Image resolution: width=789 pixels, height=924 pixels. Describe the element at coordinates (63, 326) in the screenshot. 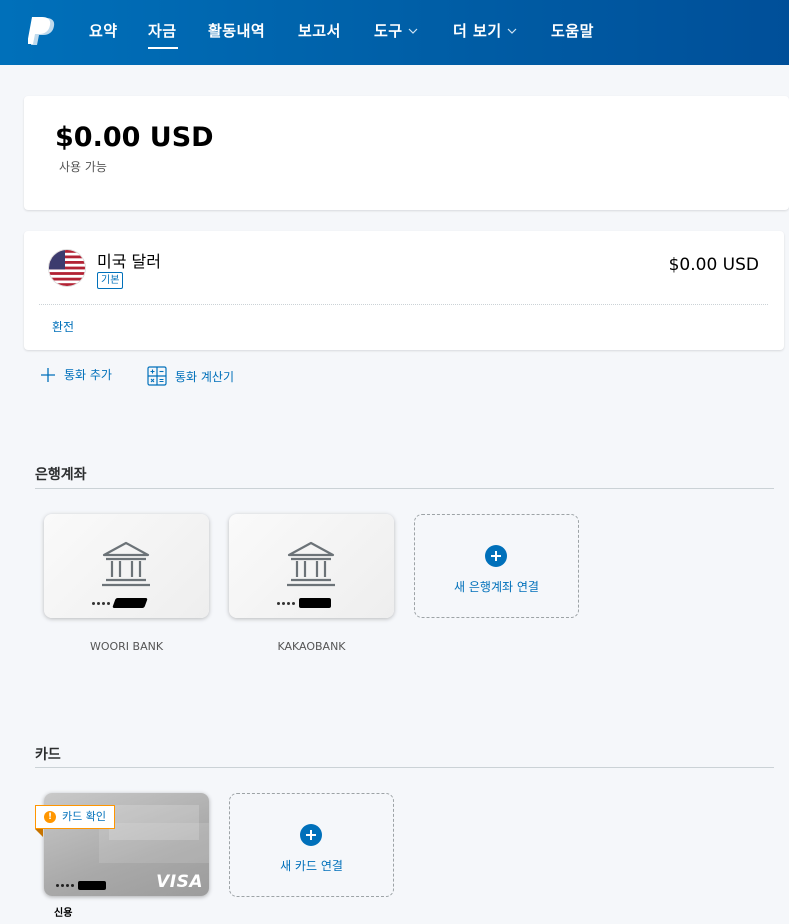

I see `exchange-link: 환전` at that location.